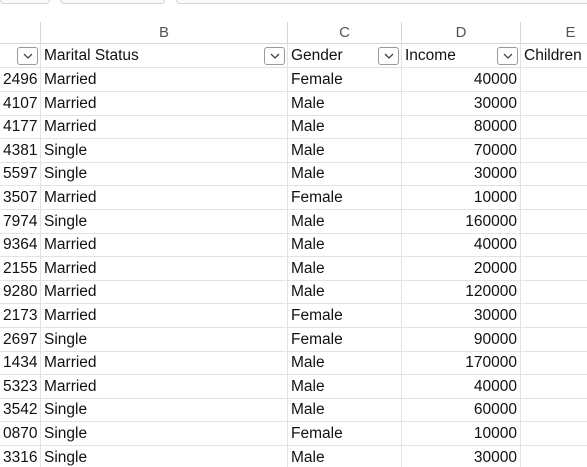  What do you see at coordinates (461, 363) in the screenshot?
I see `income-cell: 170000` at bounding box center [461, 363].